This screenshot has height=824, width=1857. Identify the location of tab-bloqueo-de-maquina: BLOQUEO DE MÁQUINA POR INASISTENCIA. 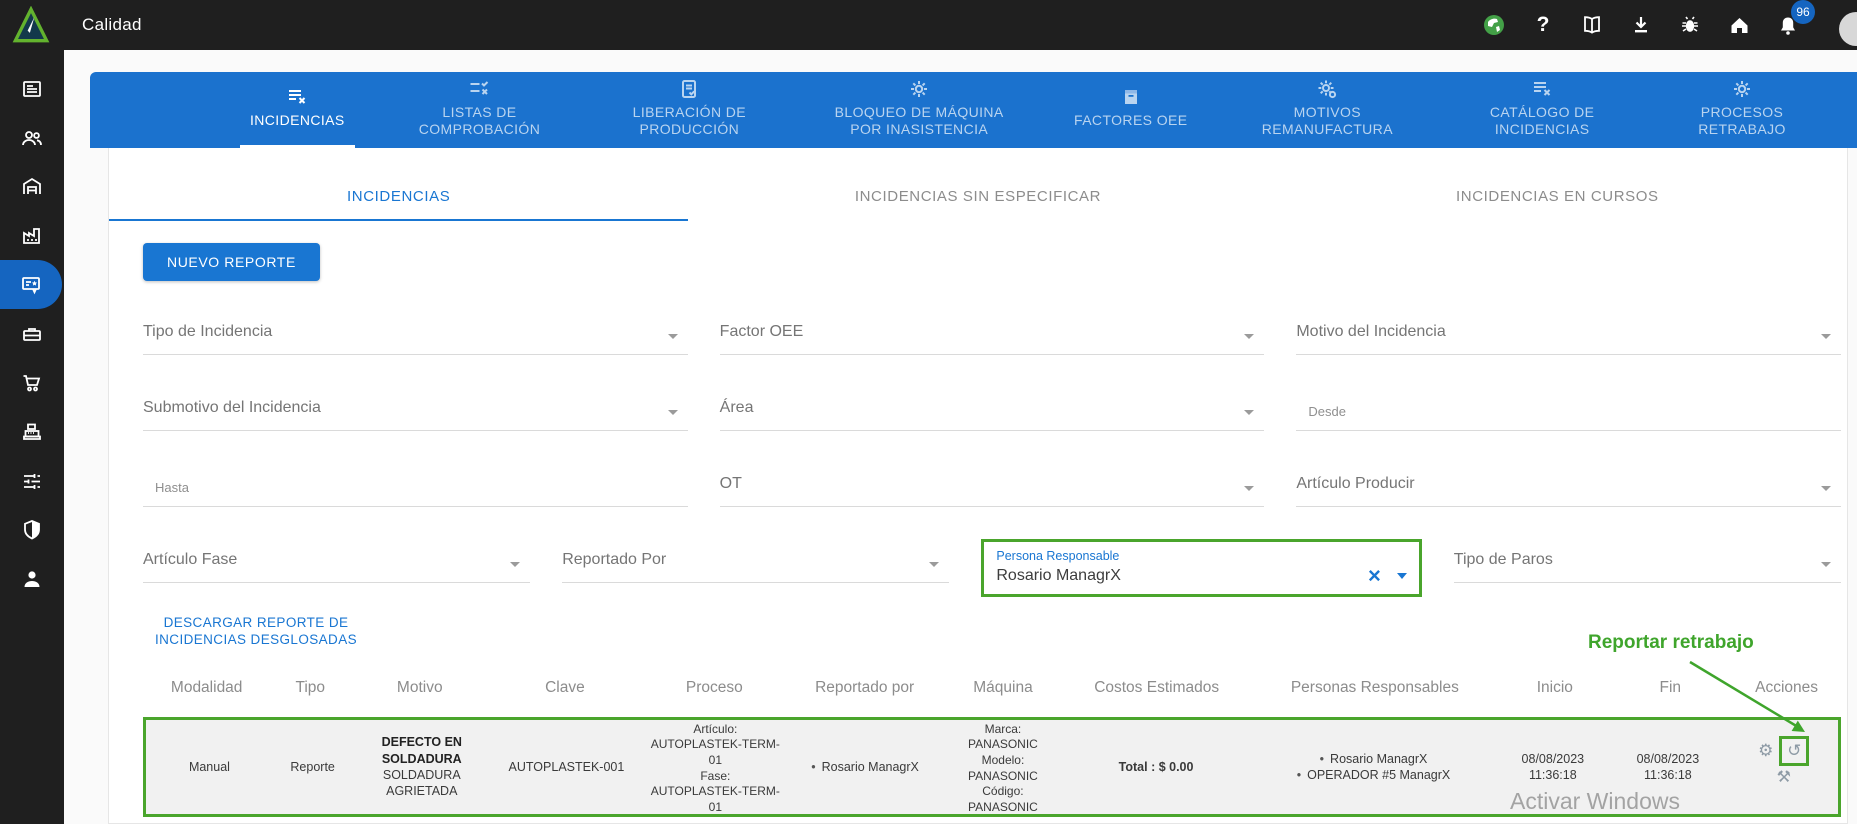
(919, 110).